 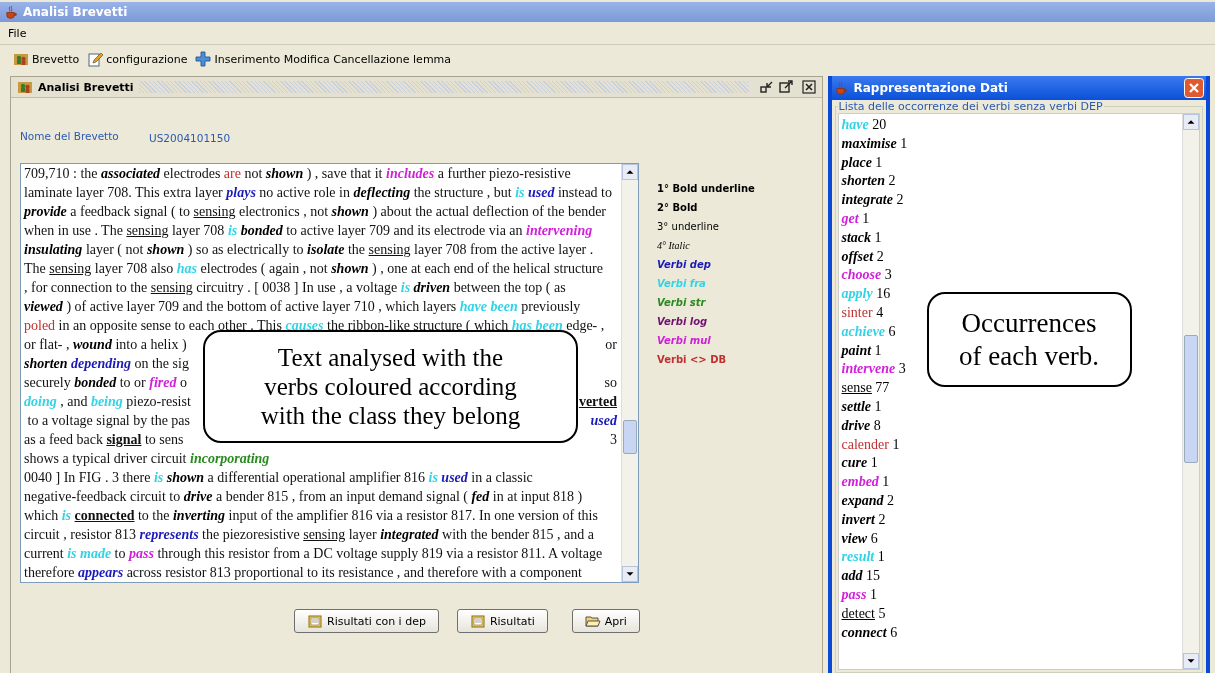 What do you see at coordinates (864, 125) in the screenshot?
I see `verb-list-item: have 20` at bounding box center [864, 125].